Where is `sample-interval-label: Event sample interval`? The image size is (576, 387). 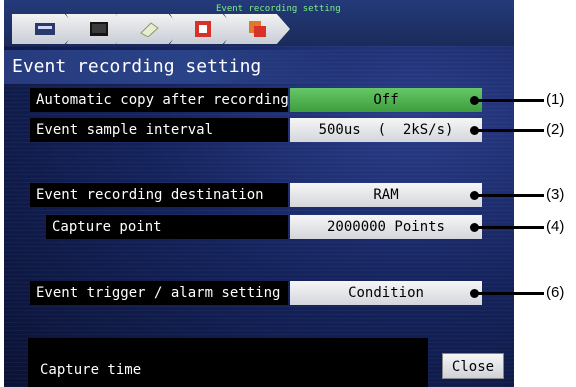
sample-interval-label: Event sample interval is located at coordinates (159, 130).